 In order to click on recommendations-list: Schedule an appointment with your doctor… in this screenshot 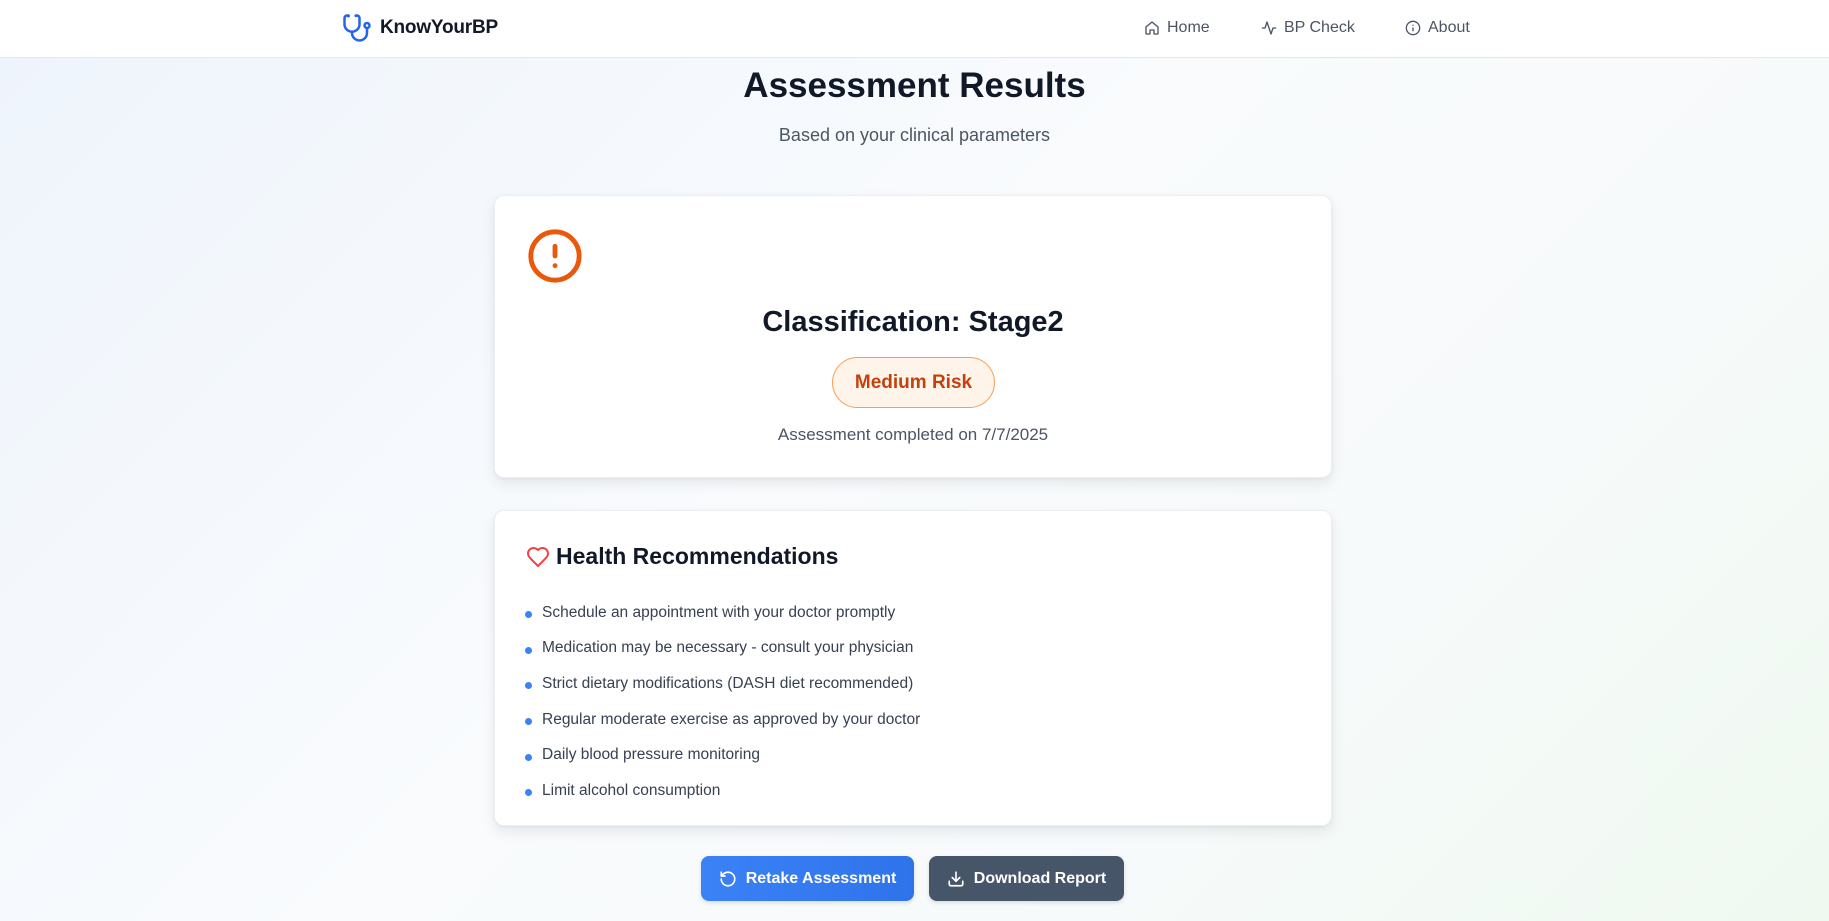, I will do `click(722, 702)`.